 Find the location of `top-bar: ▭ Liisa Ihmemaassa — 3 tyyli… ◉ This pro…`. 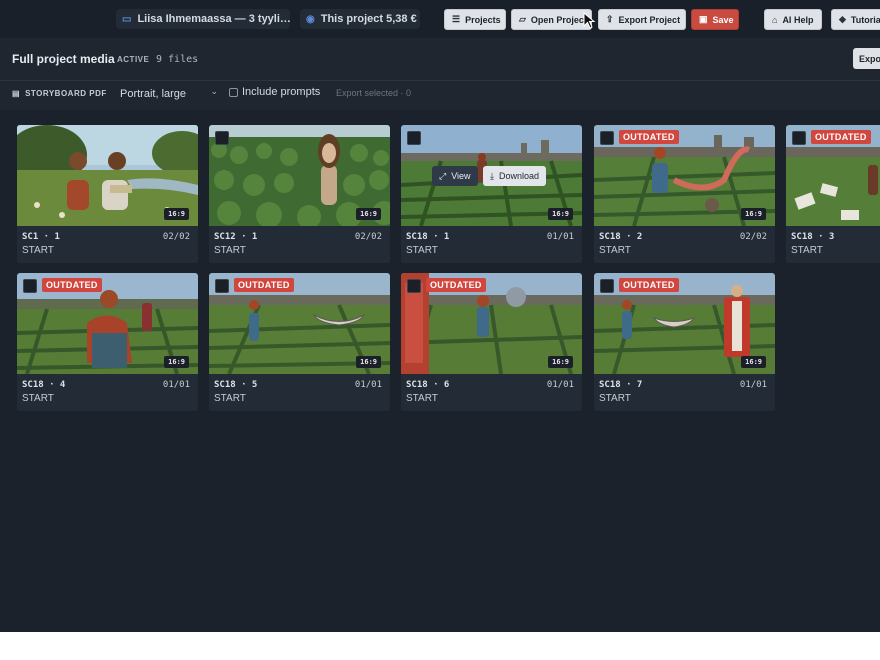

top-bar: ▭ Liisa Ihmemaassa — 3 tyyli… ◉ This pro… is located at coordinates (440, 19).